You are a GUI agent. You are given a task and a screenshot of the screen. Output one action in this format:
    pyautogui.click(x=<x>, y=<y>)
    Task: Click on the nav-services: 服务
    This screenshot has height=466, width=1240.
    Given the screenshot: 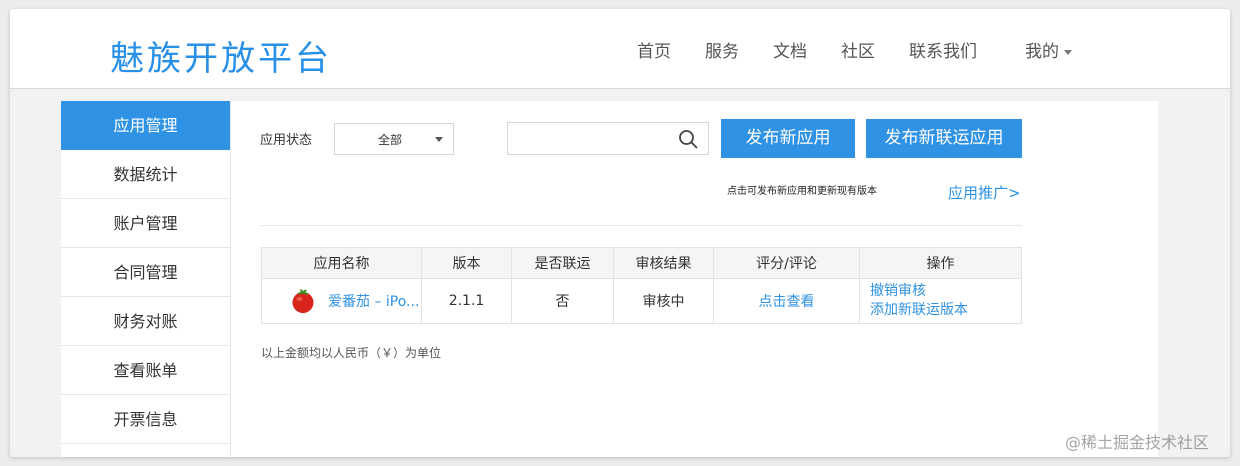 What is the action you would take?
    pyautogui.click(x=722, y=49)
    